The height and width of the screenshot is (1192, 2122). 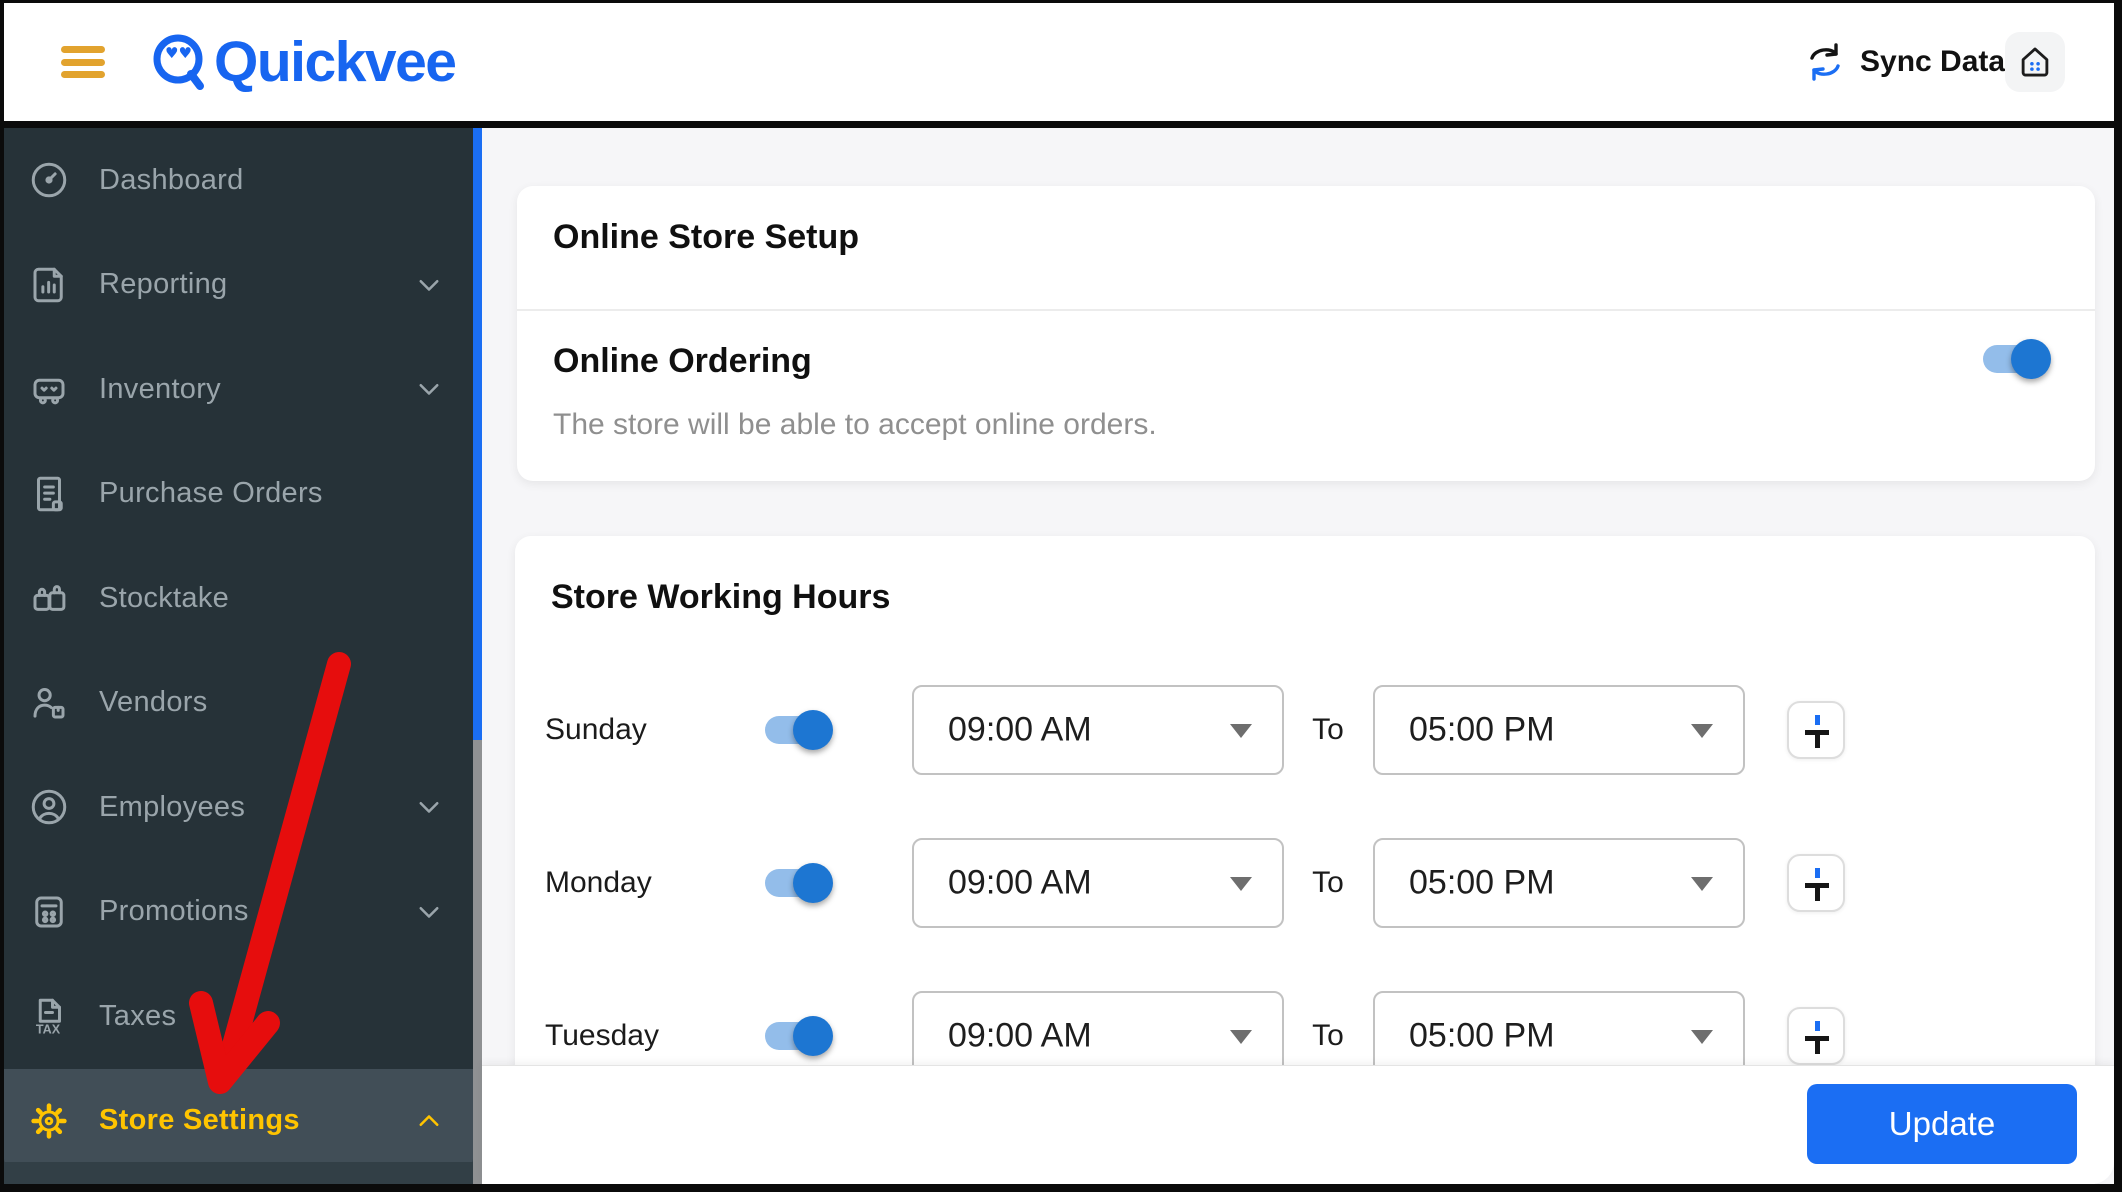 I want to click on sync-data-button: Sync Data, so click(x=1903, y=62).